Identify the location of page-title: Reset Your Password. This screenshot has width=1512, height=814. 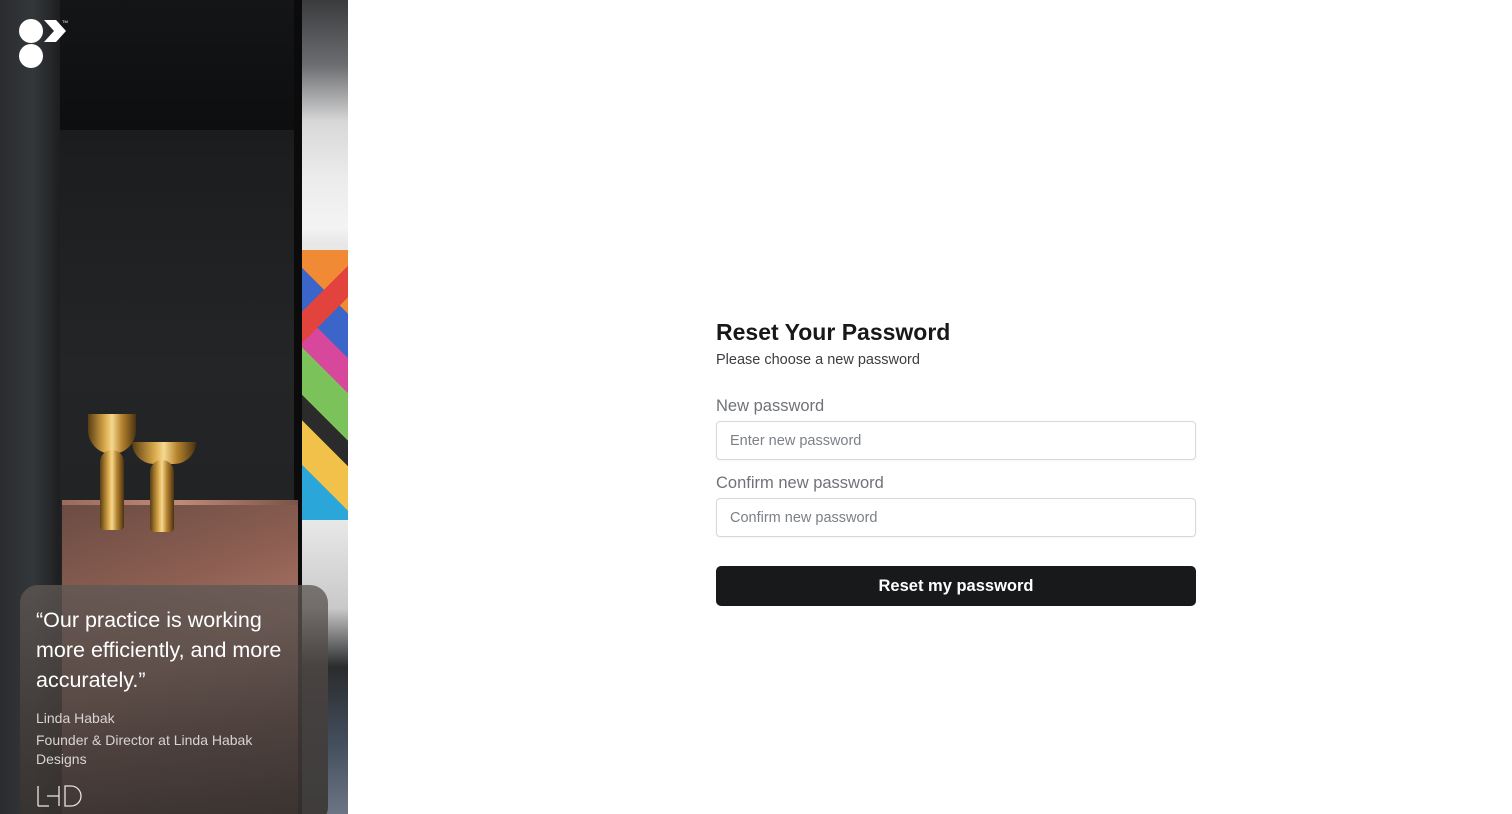
(833, 332).